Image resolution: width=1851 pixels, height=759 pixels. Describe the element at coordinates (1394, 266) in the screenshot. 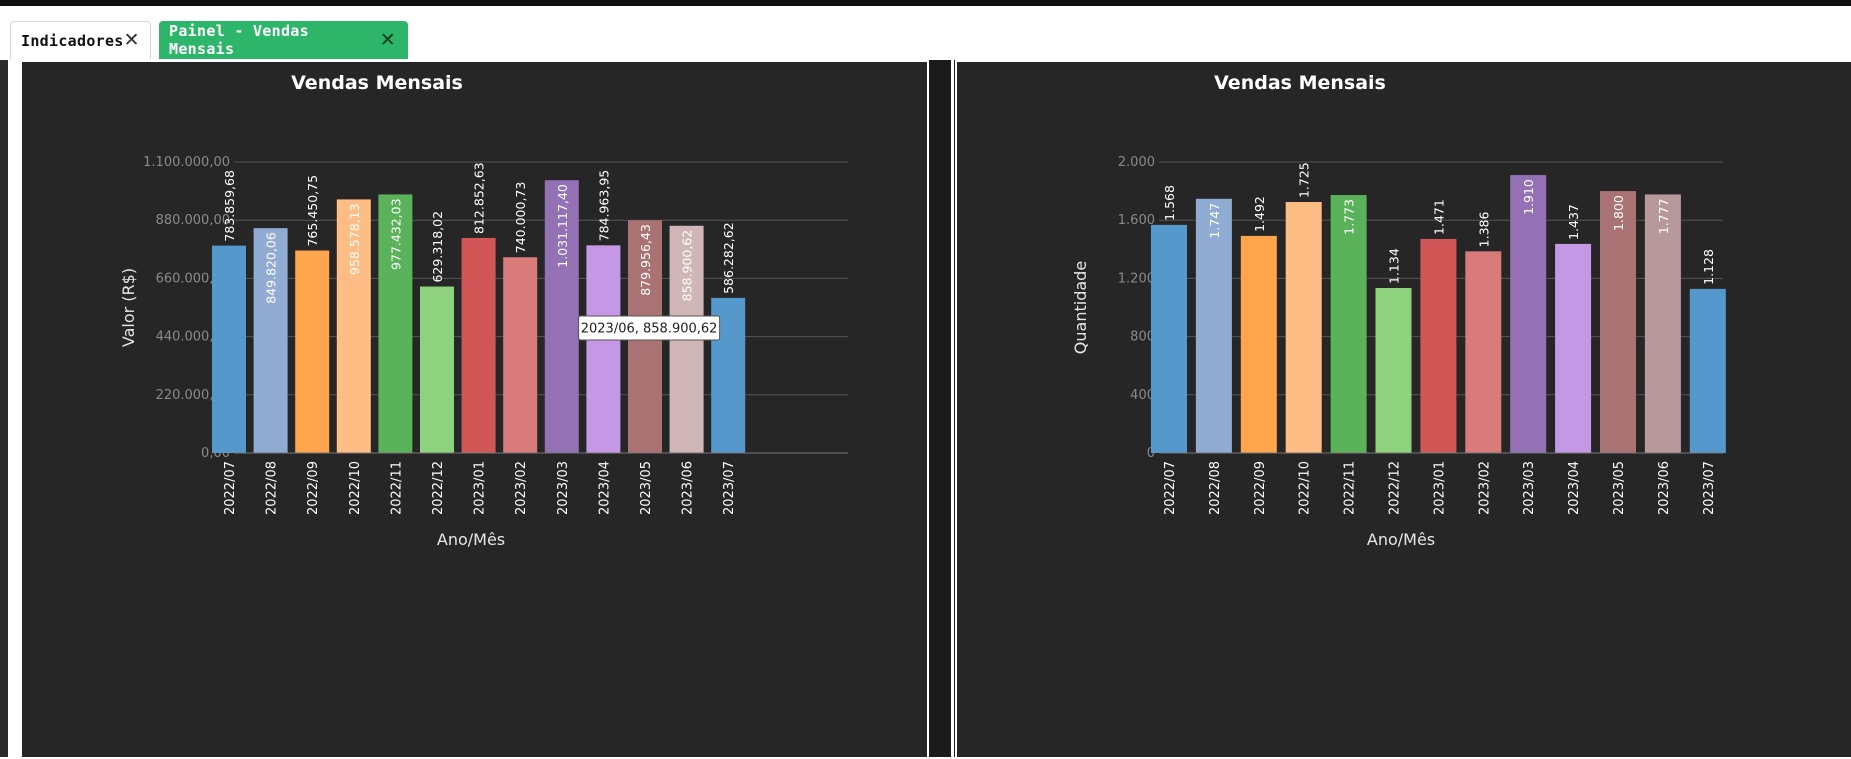

I see `data-label: 1.134` at that location.